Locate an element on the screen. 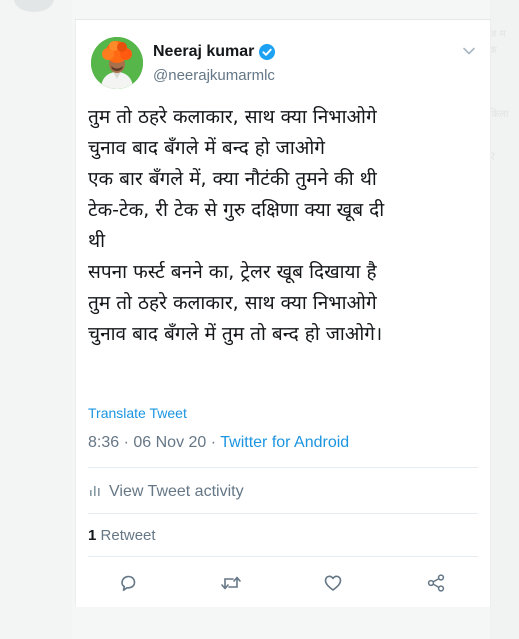 The image size is (519, 639). tweet-time: 8:36 is located at coordinates (103, 442).